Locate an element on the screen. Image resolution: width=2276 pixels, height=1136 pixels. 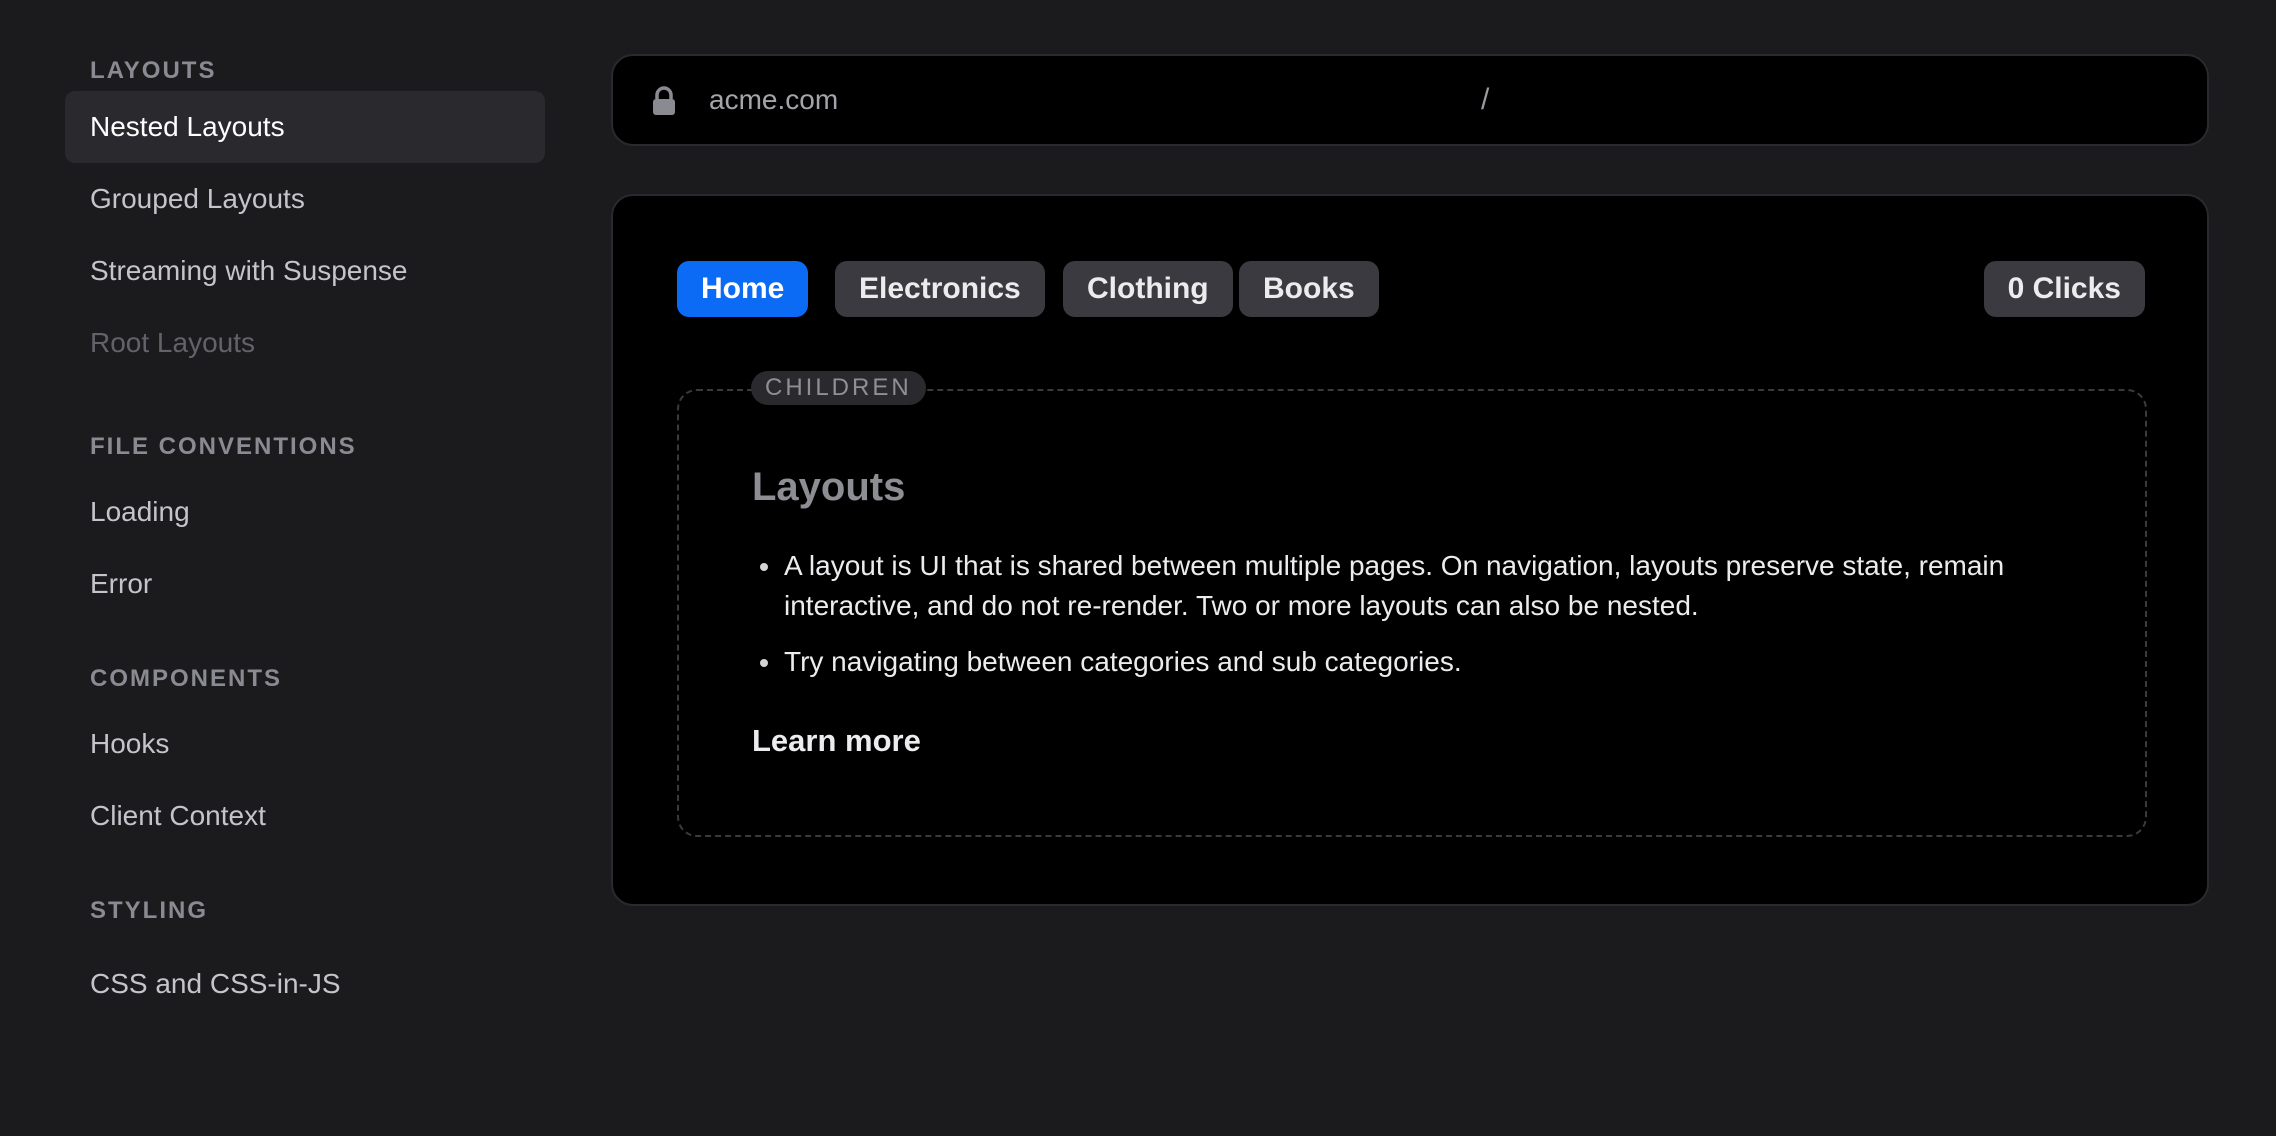
sidebar-section-title: STYLING is located at coordinates (149, 910).